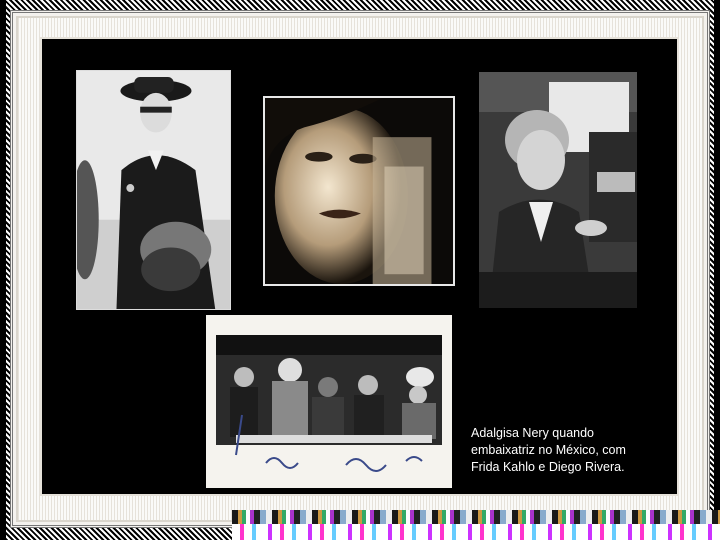 The image size is (720, 540). What do you see at coordinates (359, 191) in the screenshot?
I see `photo-portrait-face` at bounding box center [359, 191].